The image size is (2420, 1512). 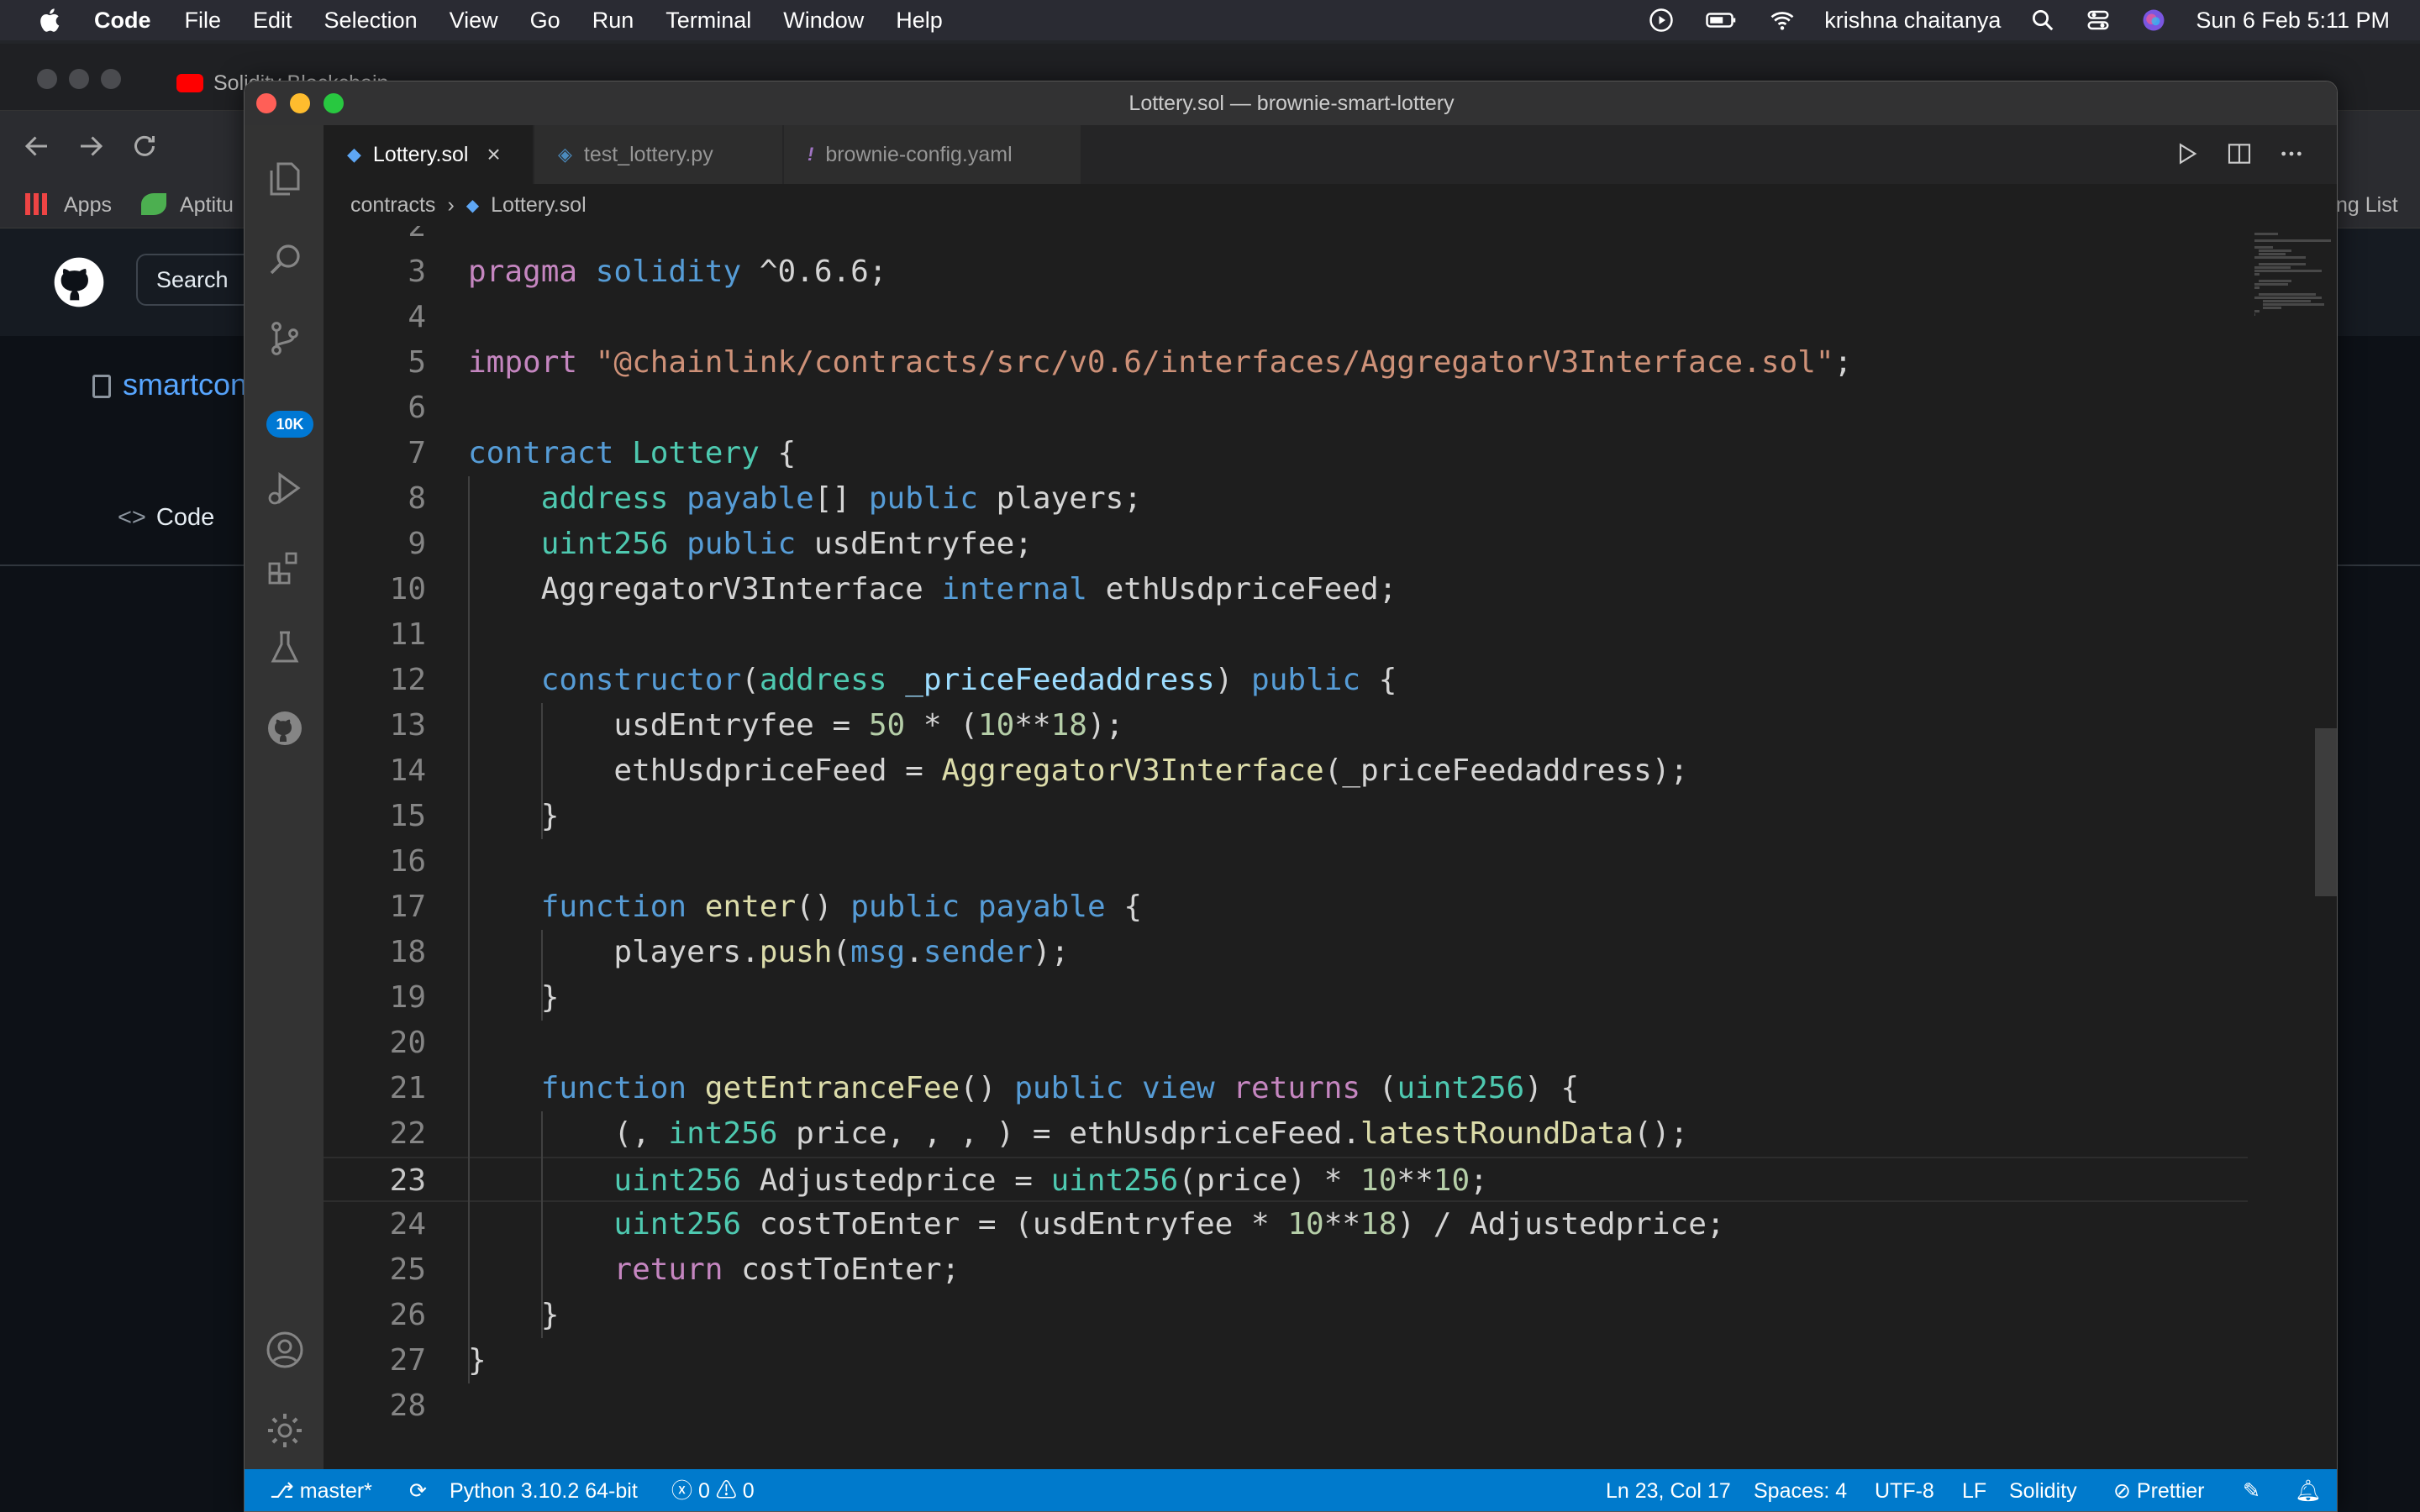 What do you see at coordinates (1286, 862) in the screenshot?
I see `code-line: 16` at bounding box center [1286, 862].